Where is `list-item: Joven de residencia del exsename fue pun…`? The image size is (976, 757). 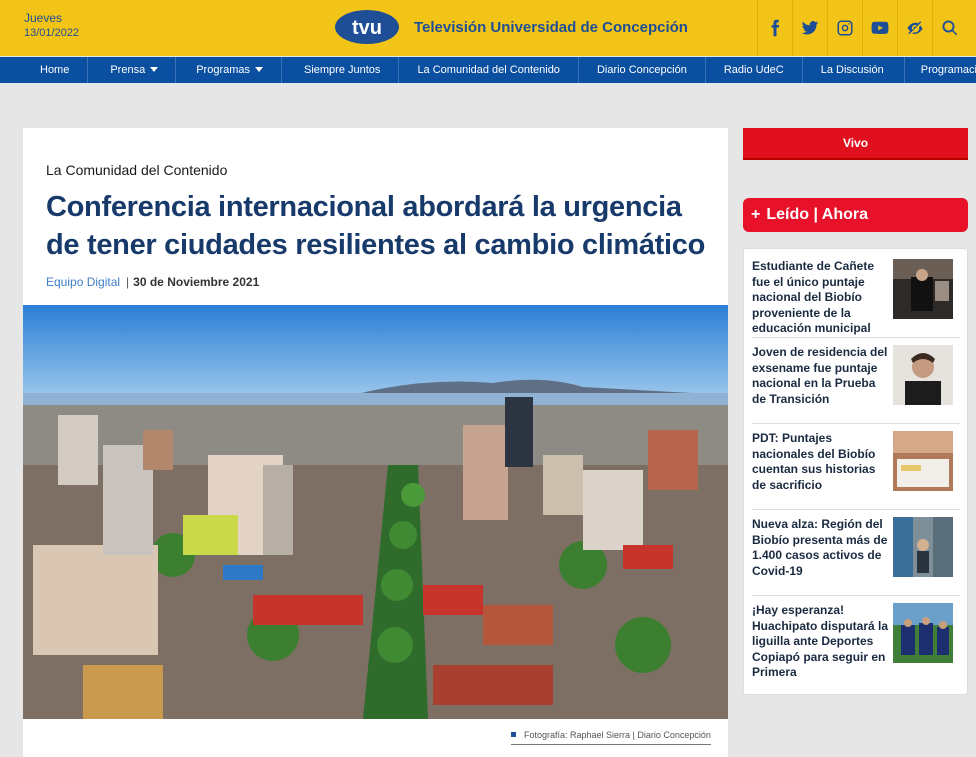
list-item: Joven de residencia del exsename fue pun… is located at coordinates (856, 381).